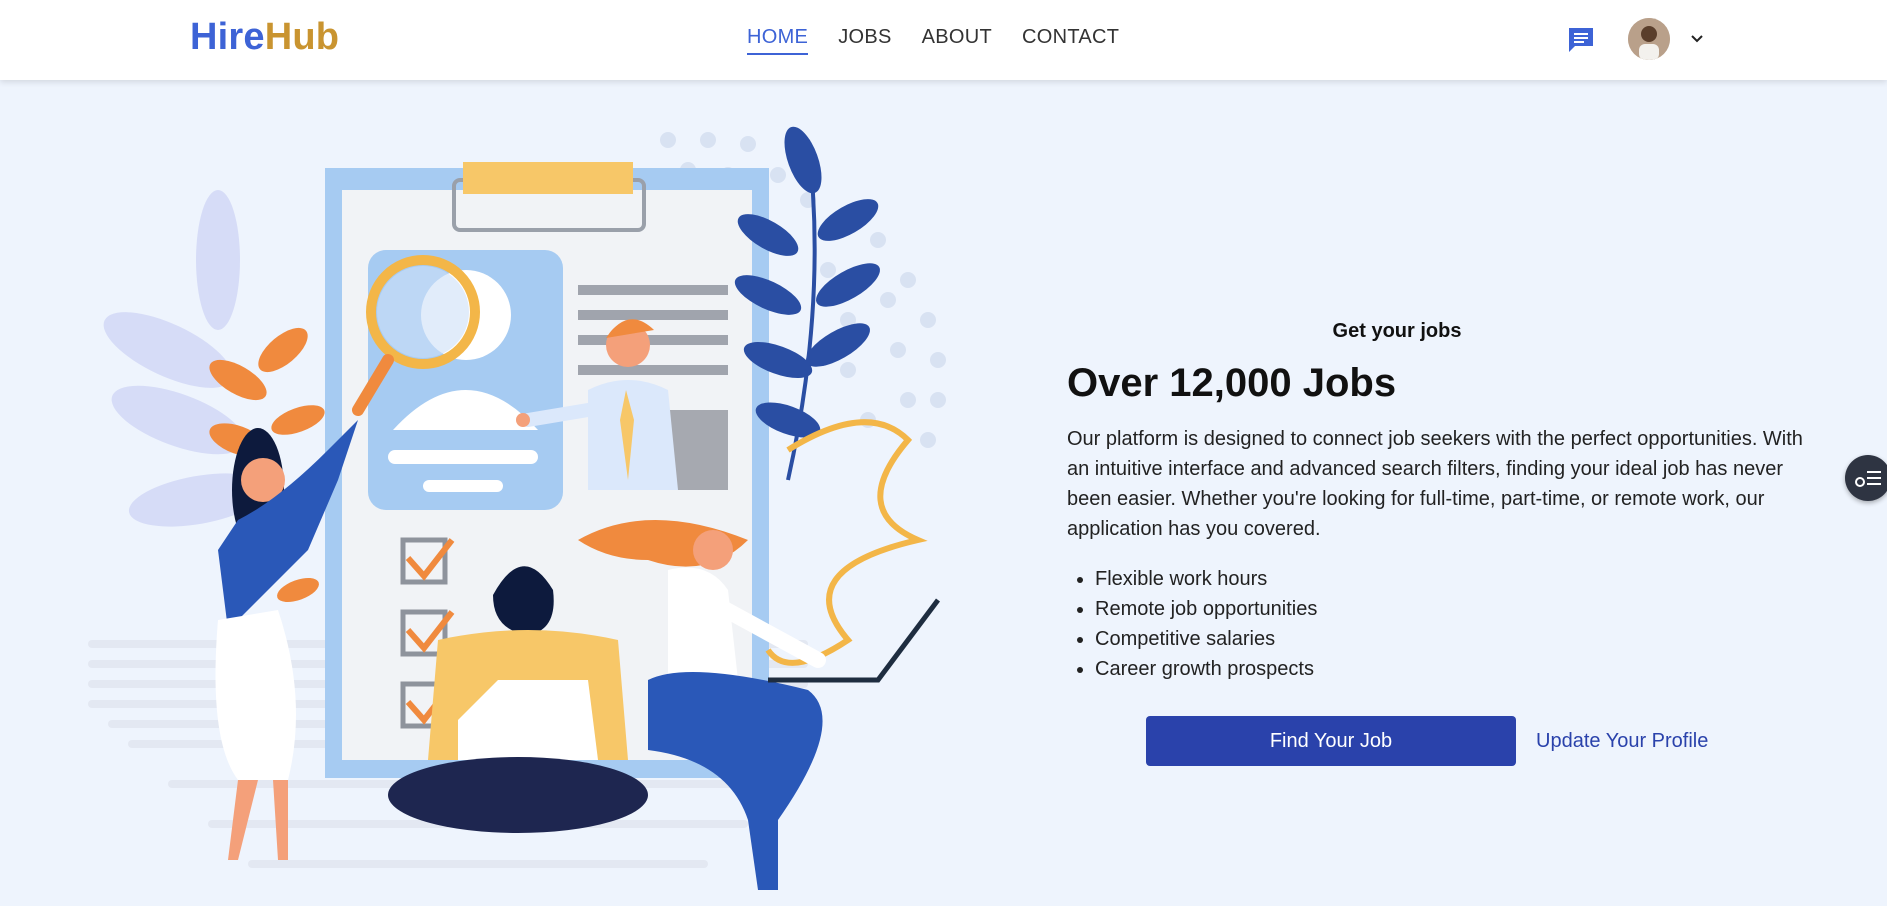 The height and width of the screenshot is (906, 1887). What do you see at coordinates (1070, 40) in the screenshot?
I see `nav-contact: CONTACT` at bounding box center [1070, 40].